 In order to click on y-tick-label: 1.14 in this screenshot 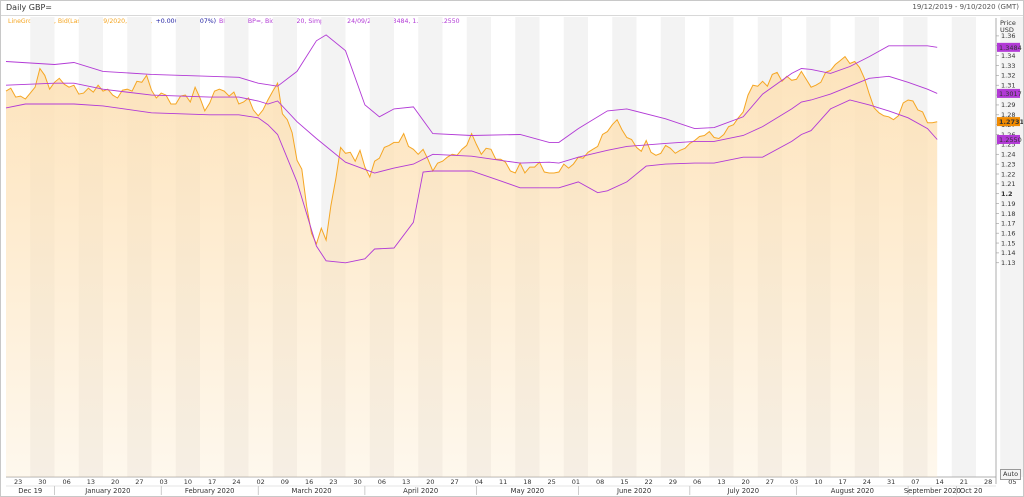, I will do `click(1008, 253)`.